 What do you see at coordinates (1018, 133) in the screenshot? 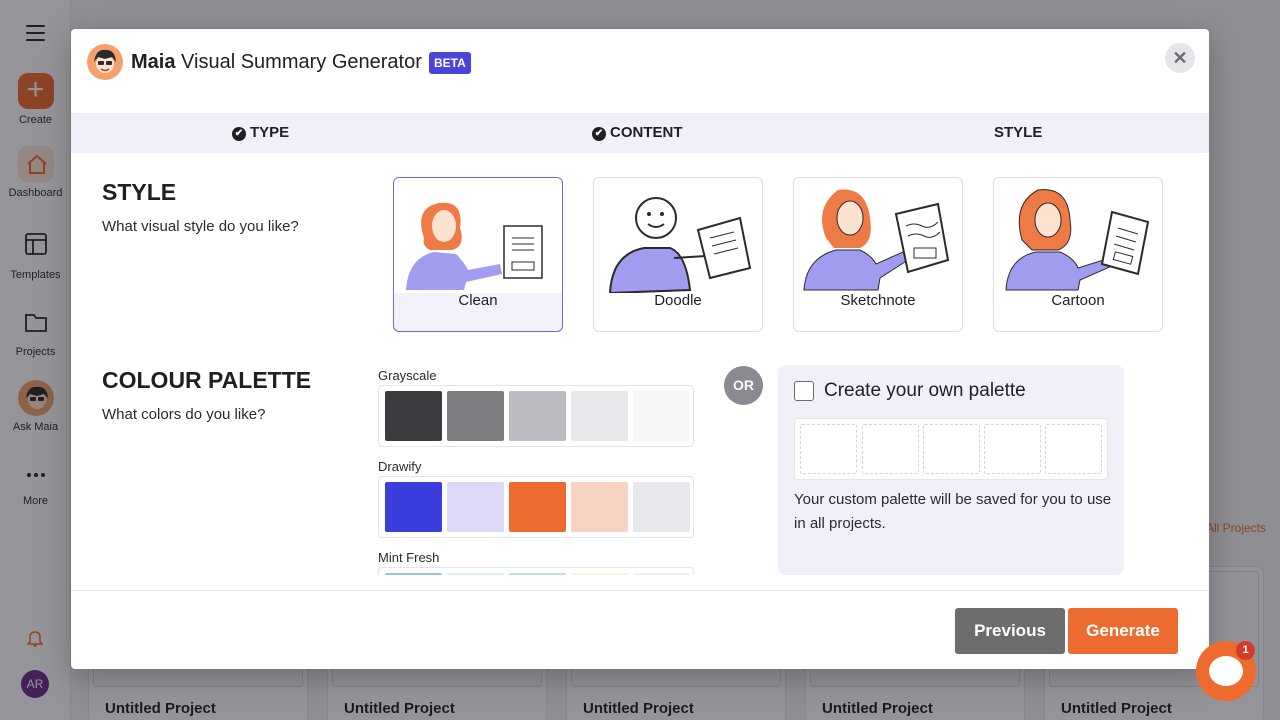
I see `step-style: STYLE` at bounding box center [1018, 133].